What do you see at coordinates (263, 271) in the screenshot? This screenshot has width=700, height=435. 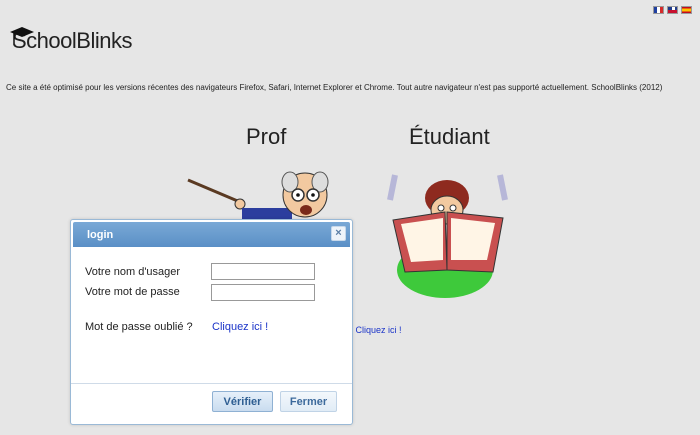 I see `username-input` at bounding box center [263, 271].